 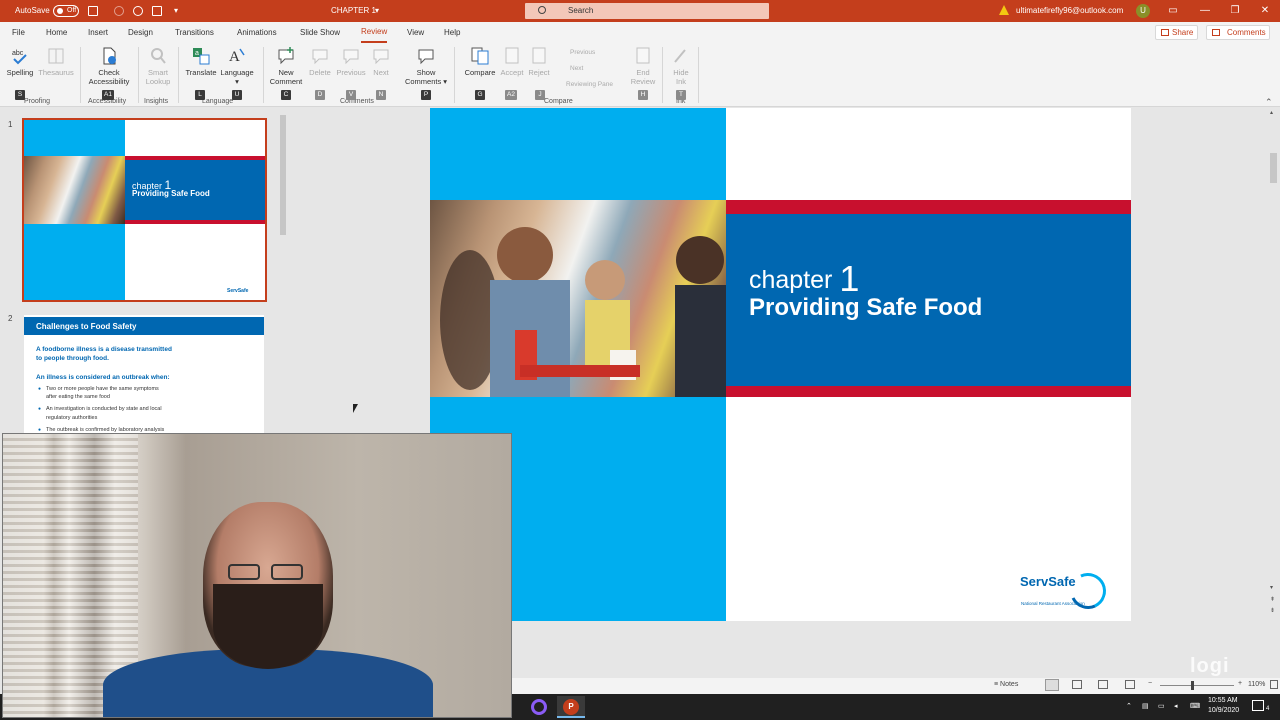 I want to click on volume-icon: ◂, so click(x=1176, y=706).